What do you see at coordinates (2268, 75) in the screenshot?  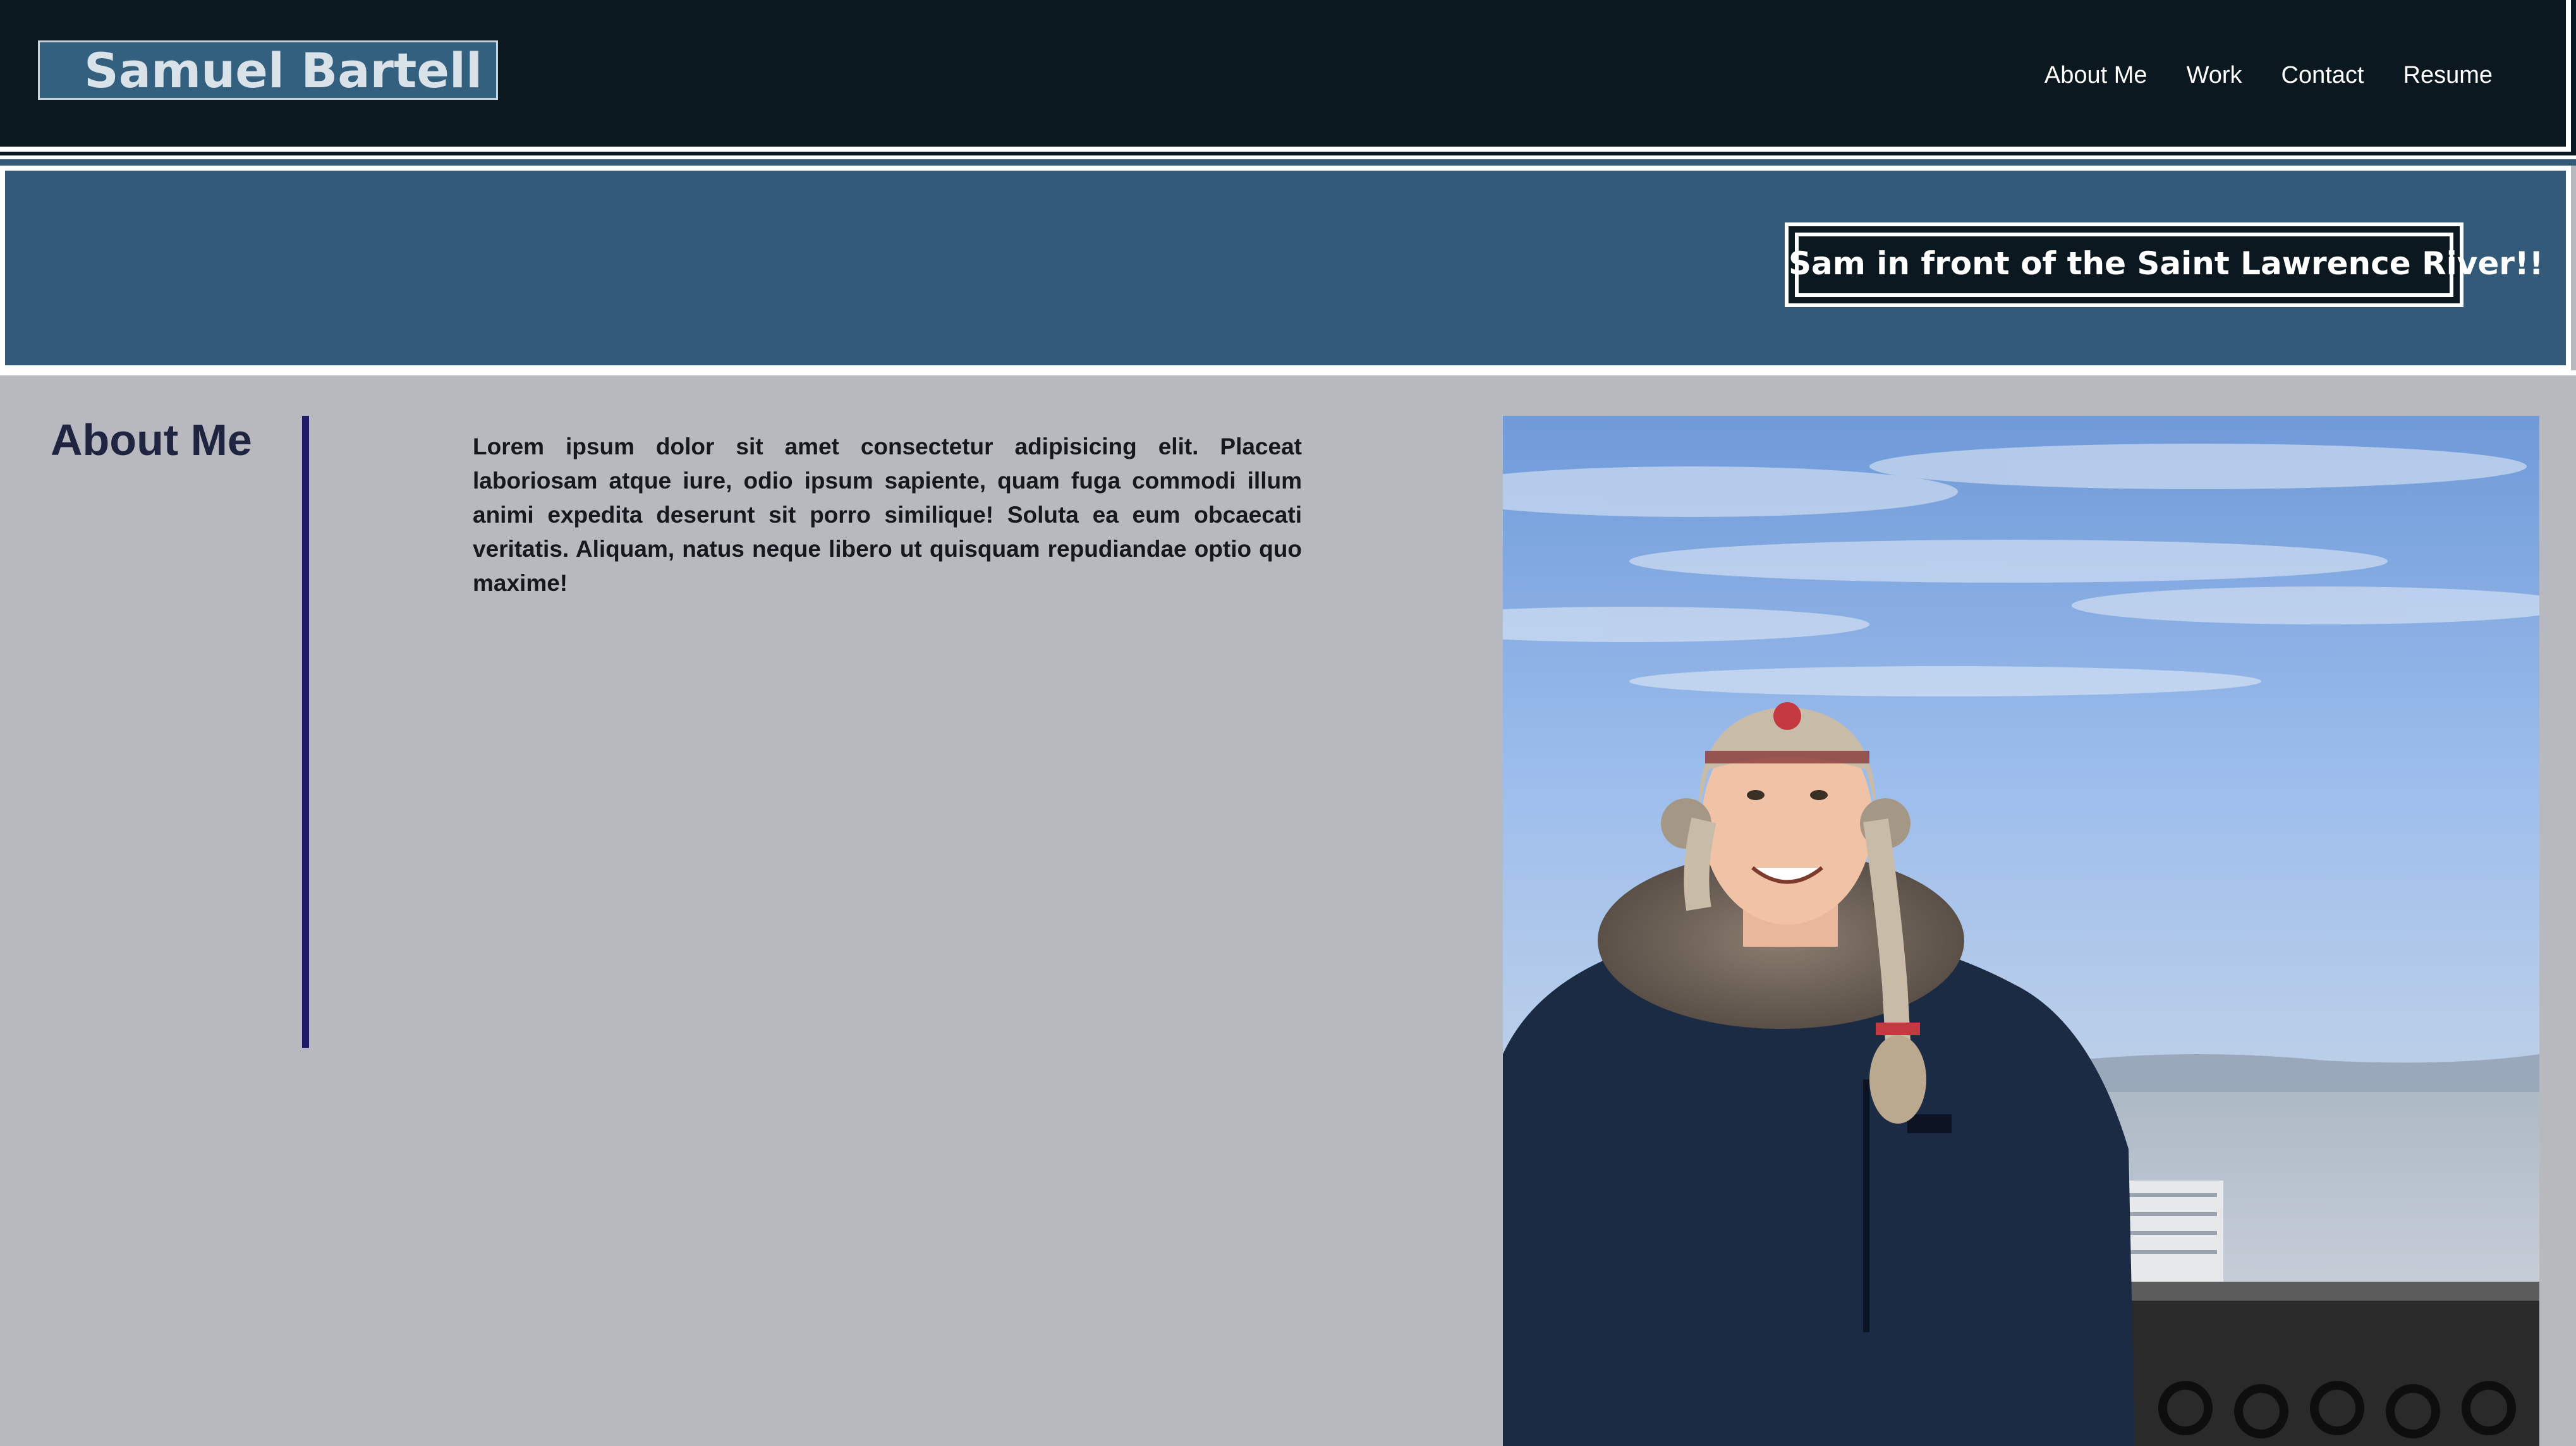 I see `main-nav: About Me Work Contact Resume` at bounding box center [2268, 75].